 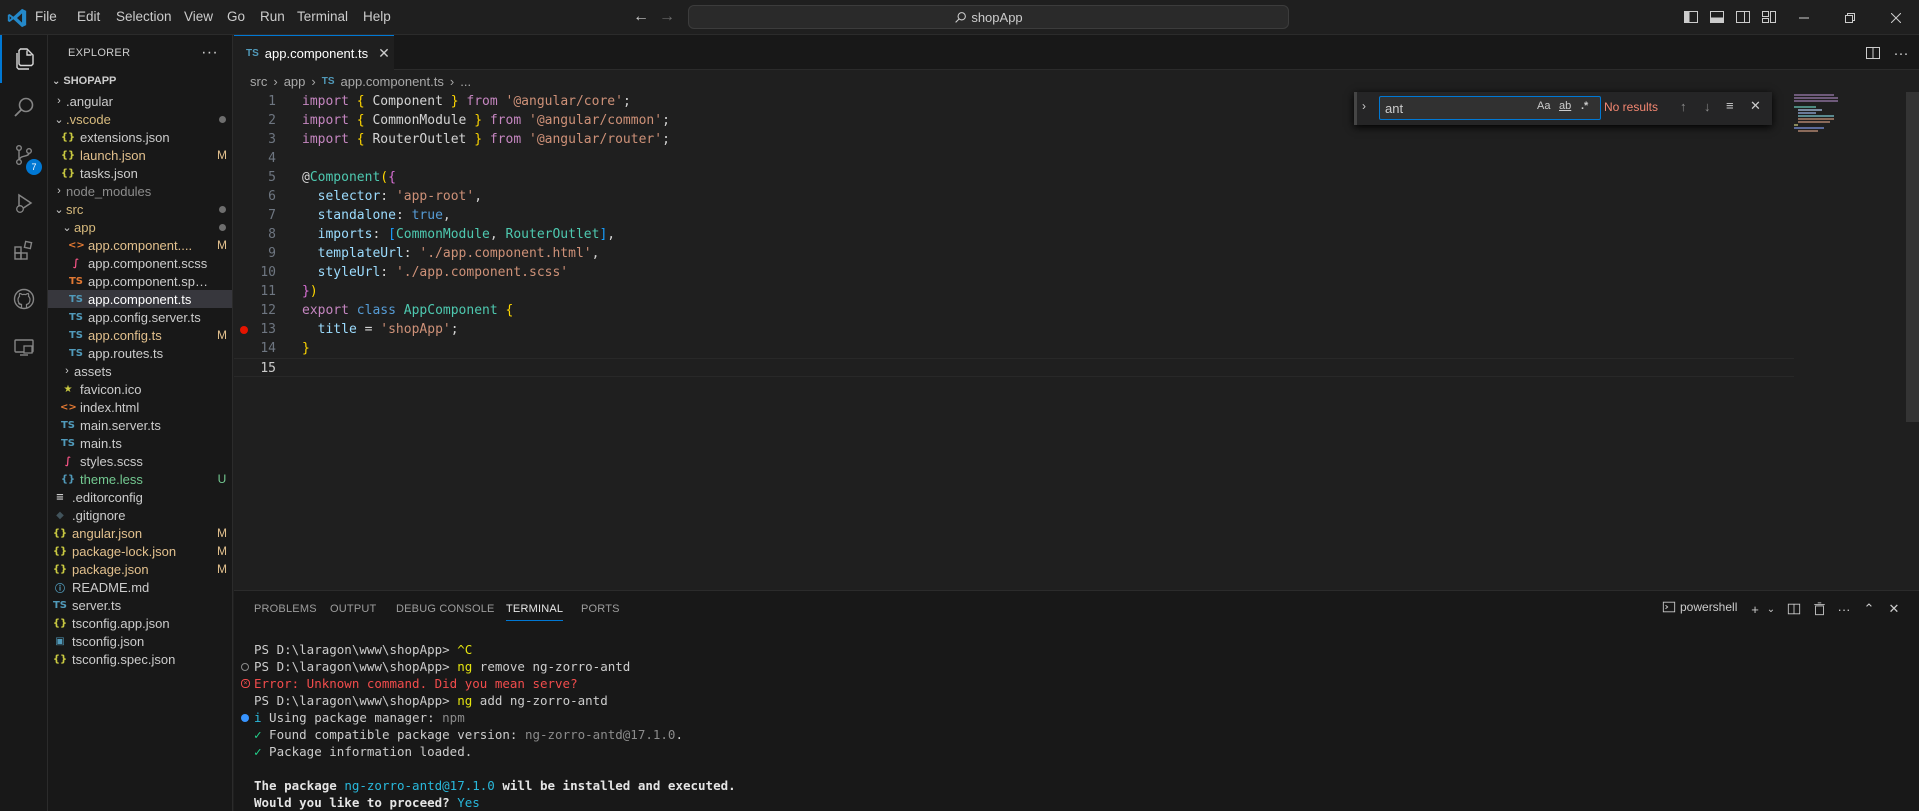 What do you see at coordinates (285, 609) in the screenshot?
I see `tab-problems: PROBLEMS` at bounding box center [285, 609].